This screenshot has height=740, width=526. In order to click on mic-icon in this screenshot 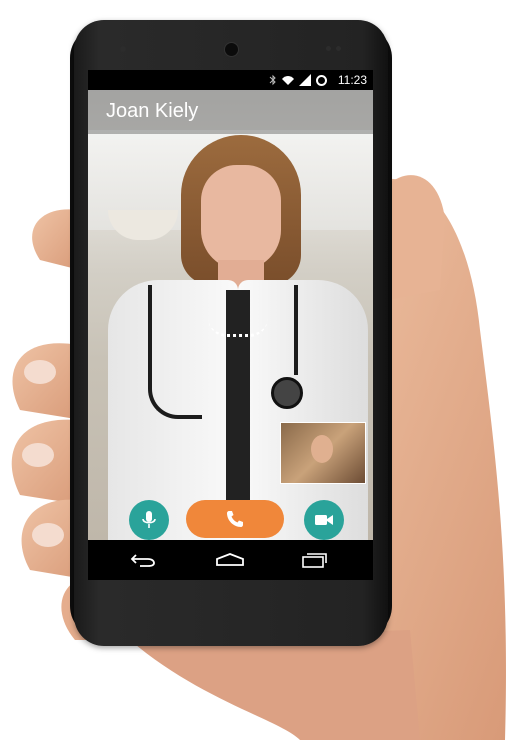, I will do `click(149, 519)`.